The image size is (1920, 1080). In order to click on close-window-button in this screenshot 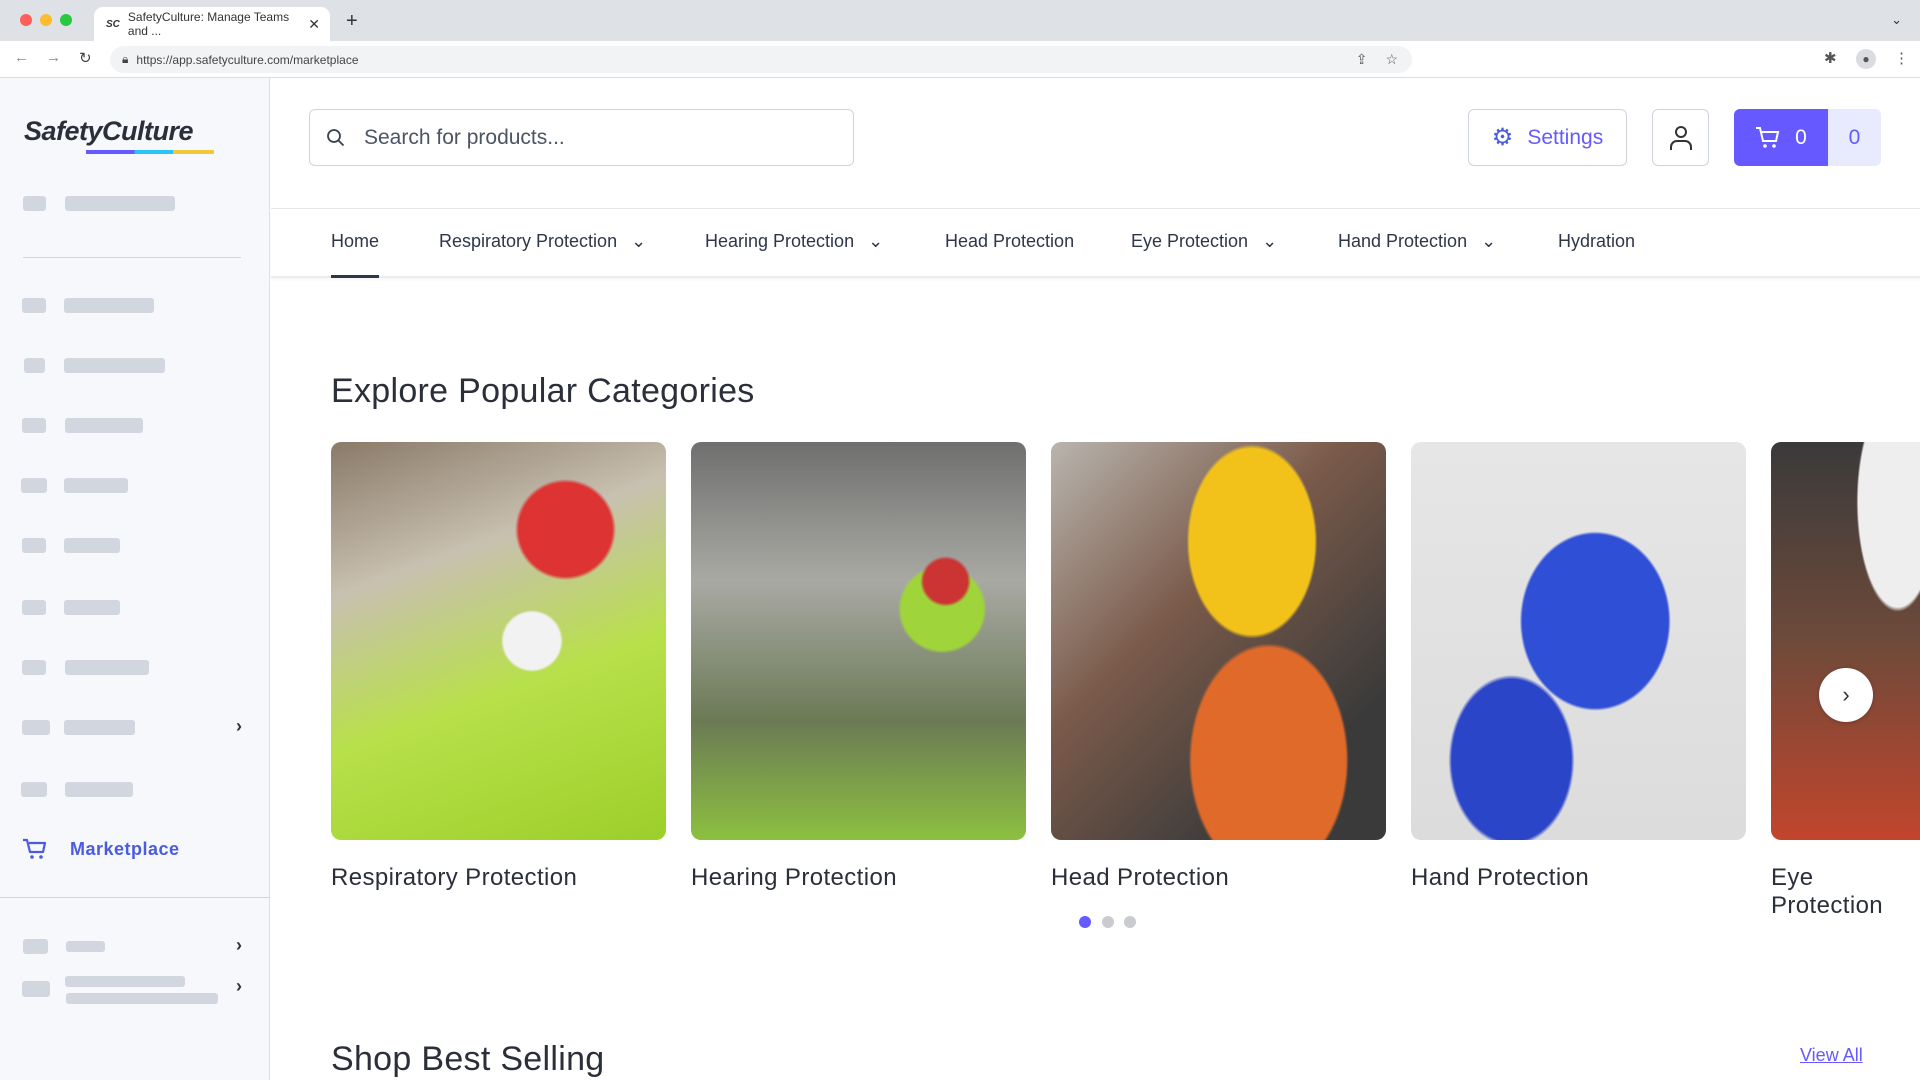, I will do `click(26, 20)`.